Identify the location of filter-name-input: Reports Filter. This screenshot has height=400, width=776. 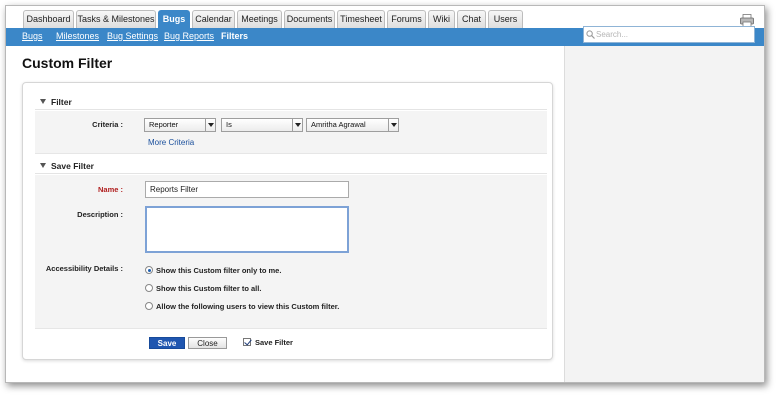
(247, 189).